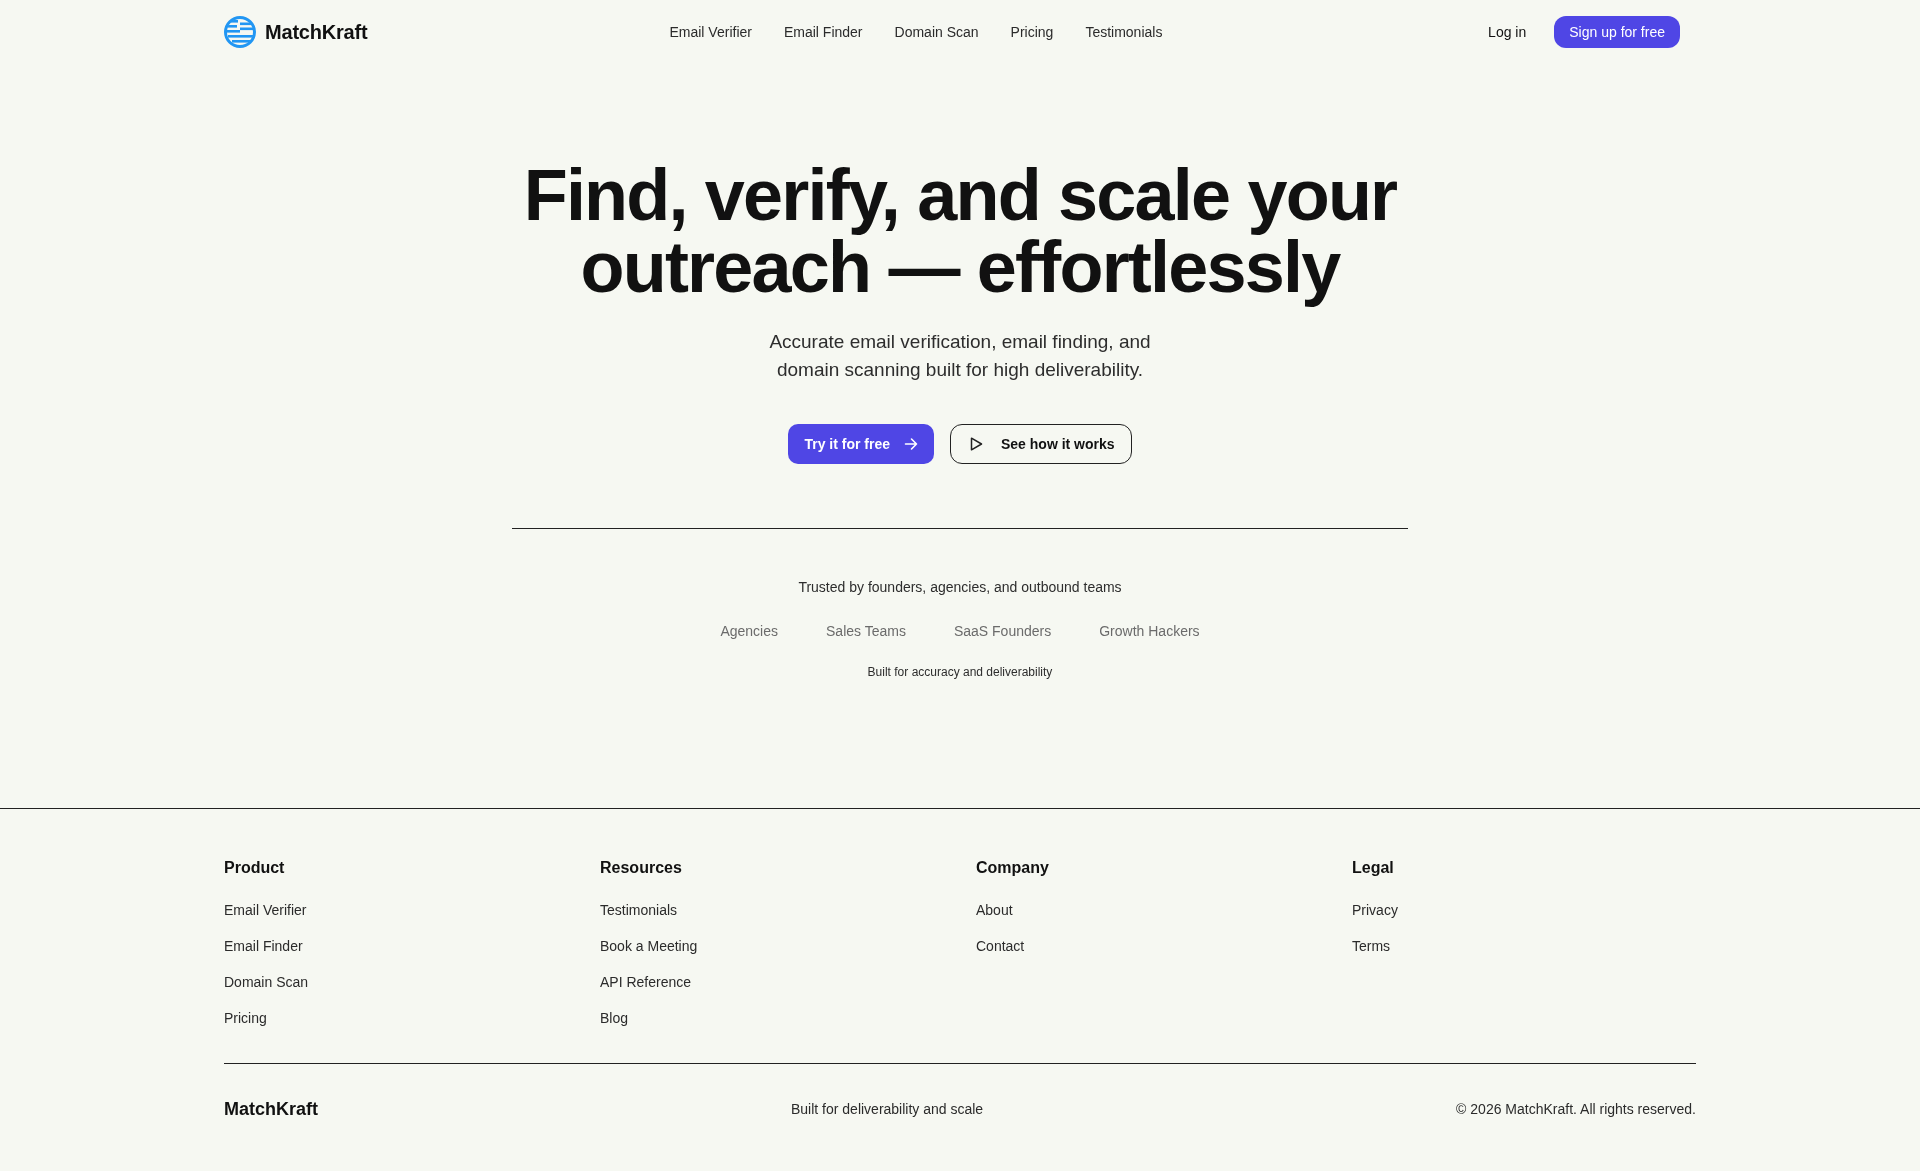 This screenshot has width=1920, height=1171. I want to click on nav-link: Testimonials, so click(1124, 32).